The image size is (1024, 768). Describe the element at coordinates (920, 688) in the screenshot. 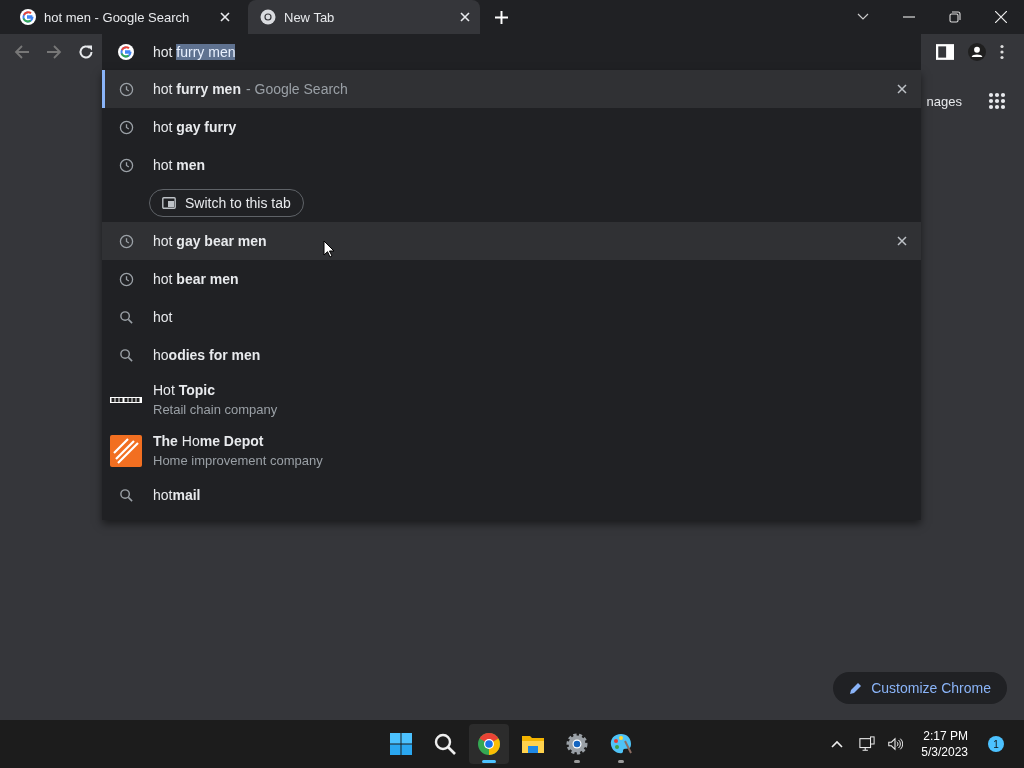

I see `customize-chrome-button: Customize Chrome` at that location.